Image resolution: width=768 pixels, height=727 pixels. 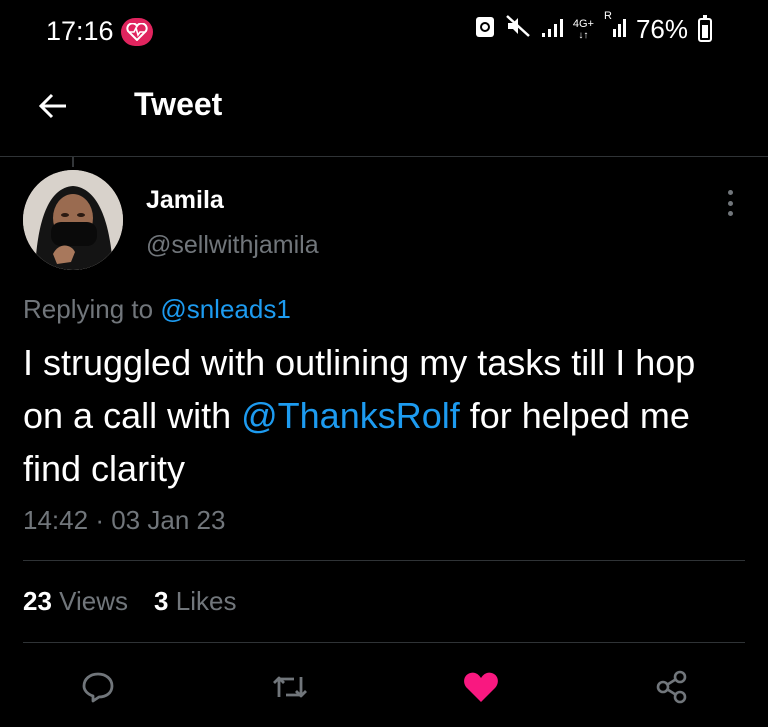 What do you see at coordinates (206, 601) in the screenshot?
I see `likes-label: Likes` at bounding box center [206, 601].